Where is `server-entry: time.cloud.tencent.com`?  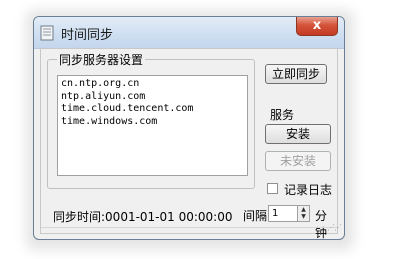 server-entry: time.cloud.tencent.com is located at coordinates (127, 108).